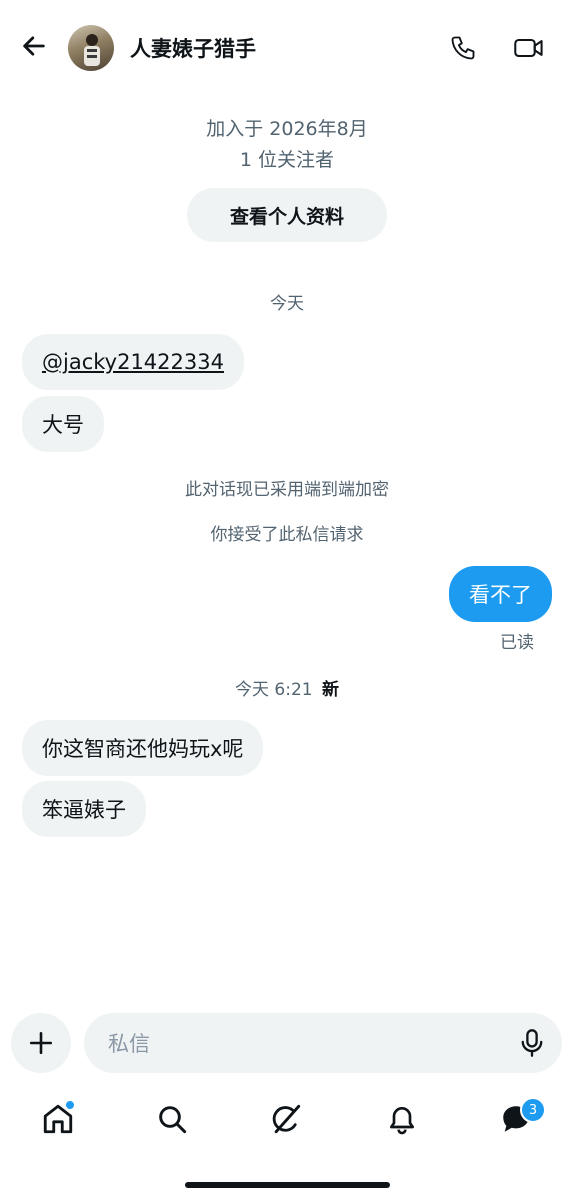 Image resolution: width=574 pixels, height=1200 pixels. I want to click on message-bubble-incoming: 大号, so click(63, 424).